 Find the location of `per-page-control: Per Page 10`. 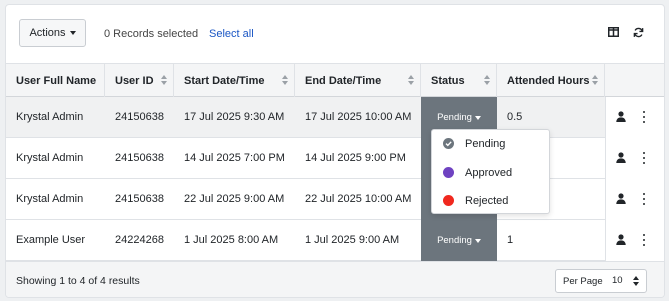

per-page-control: Per Page 10 is located at coordinates (601, 281).